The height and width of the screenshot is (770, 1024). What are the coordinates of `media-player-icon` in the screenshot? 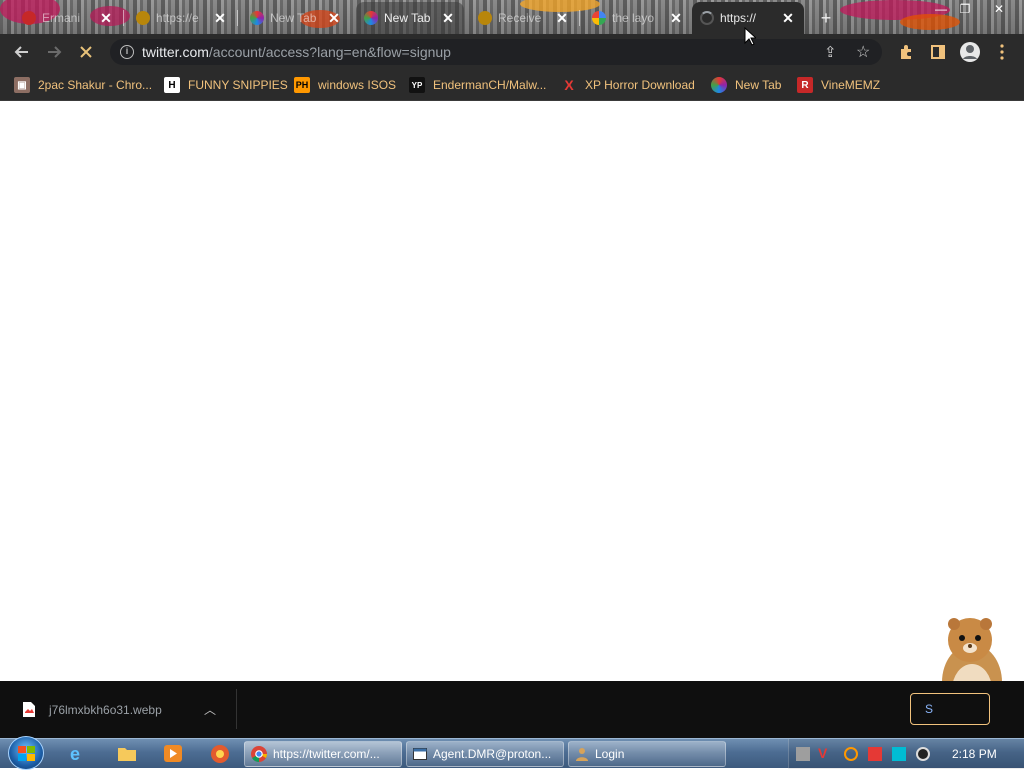 It's located at (173, 753).